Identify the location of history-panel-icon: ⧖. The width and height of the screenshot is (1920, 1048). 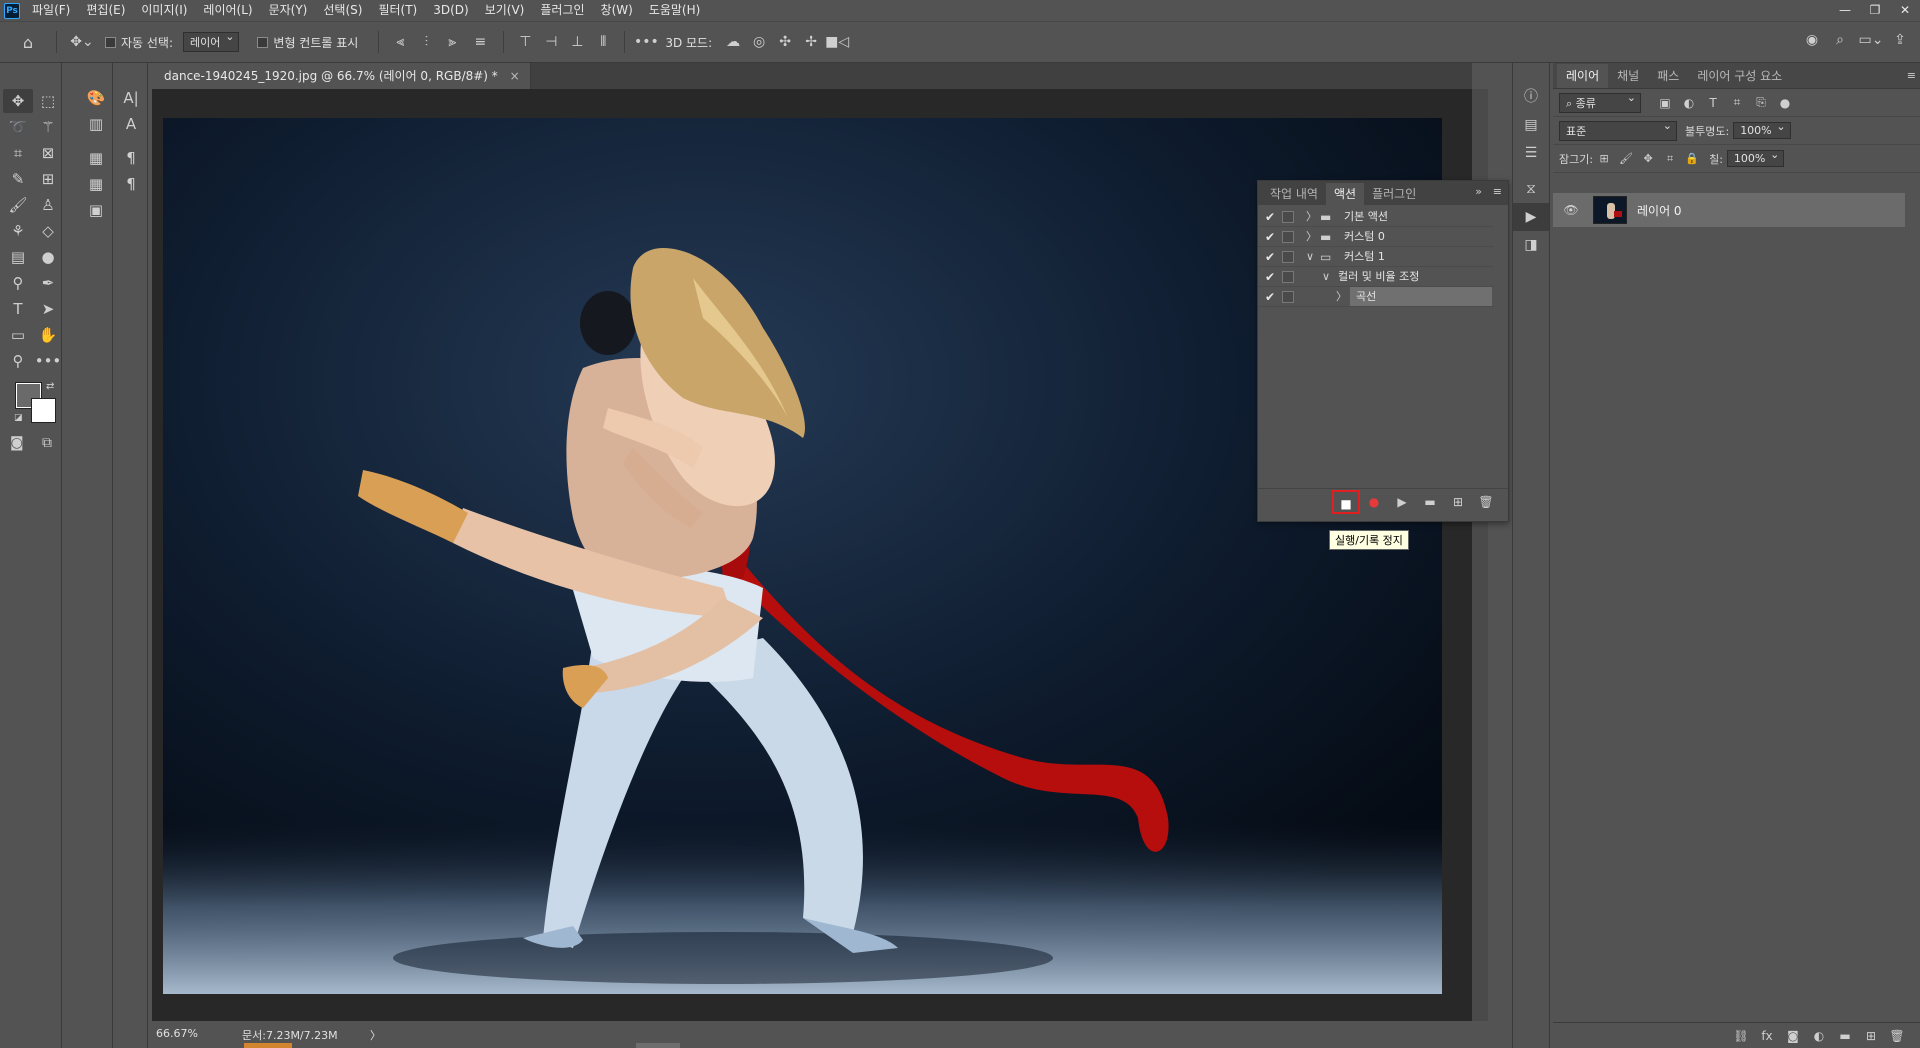
(1531, 189).